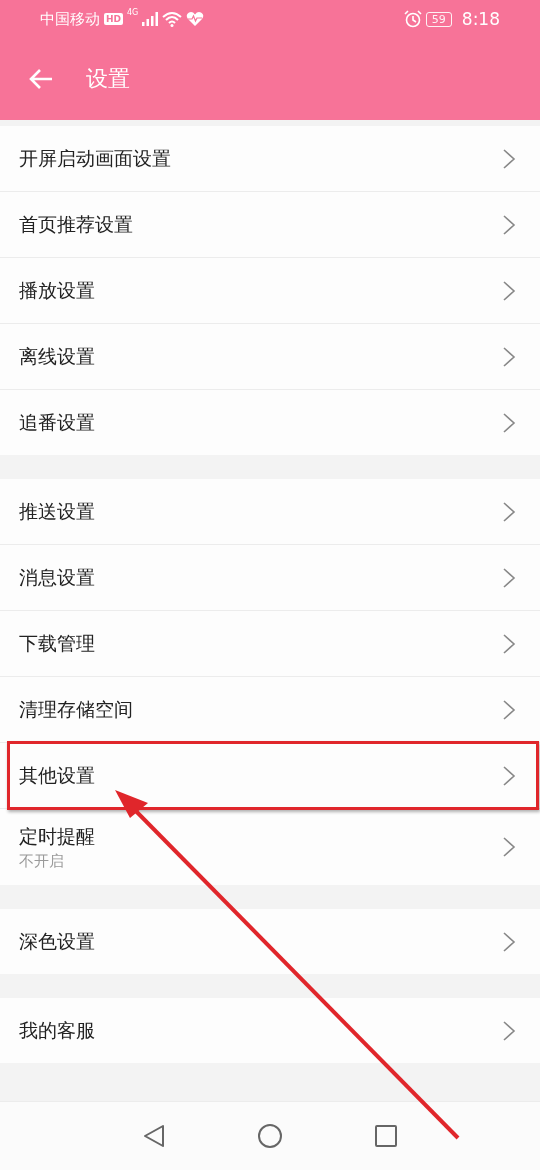 This screenshot has width=540, height=1170. What do you see at coordinates (270, 578) in the screenshot?
I see `settings-row: 消息设置` at bounding box center [270, 578].